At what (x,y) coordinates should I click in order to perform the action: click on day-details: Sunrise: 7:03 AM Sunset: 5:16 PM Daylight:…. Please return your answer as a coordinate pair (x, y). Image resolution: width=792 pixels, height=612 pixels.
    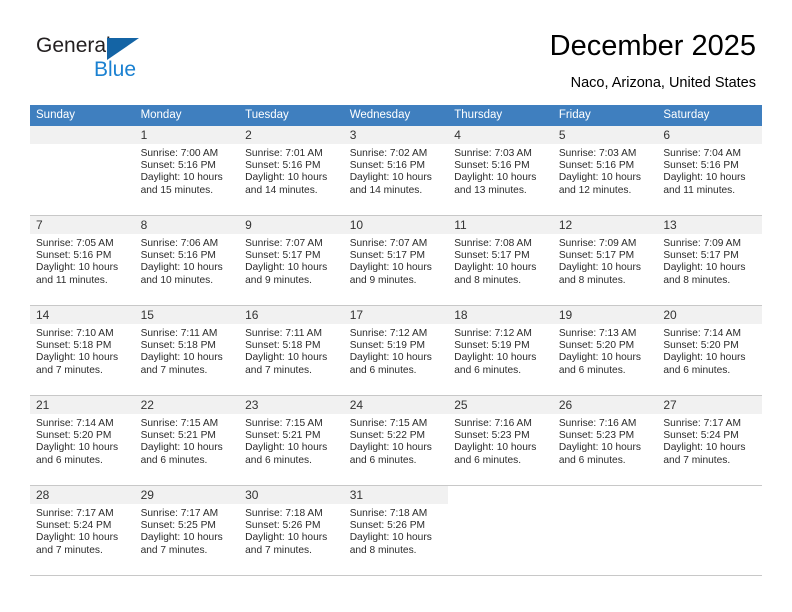
    Looking at the image, I should click on (605, 170).